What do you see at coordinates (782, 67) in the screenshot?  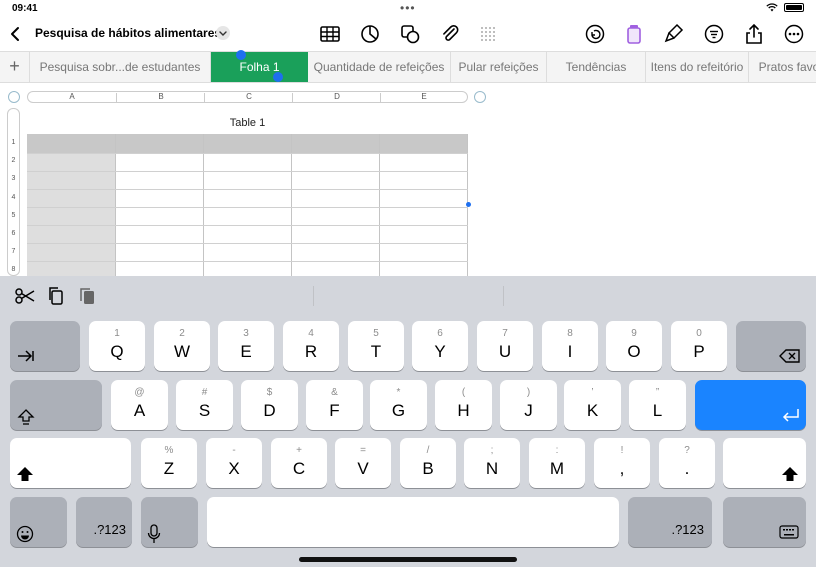 I see `tab-pratos-favoritos: Pratos favo` at bounding box center [782, 67].